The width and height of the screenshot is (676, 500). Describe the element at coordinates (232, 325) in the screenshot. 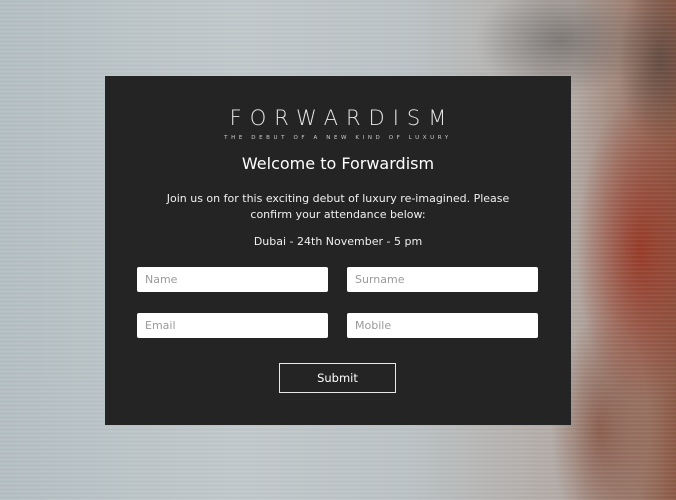

I see `email-input` at that location.